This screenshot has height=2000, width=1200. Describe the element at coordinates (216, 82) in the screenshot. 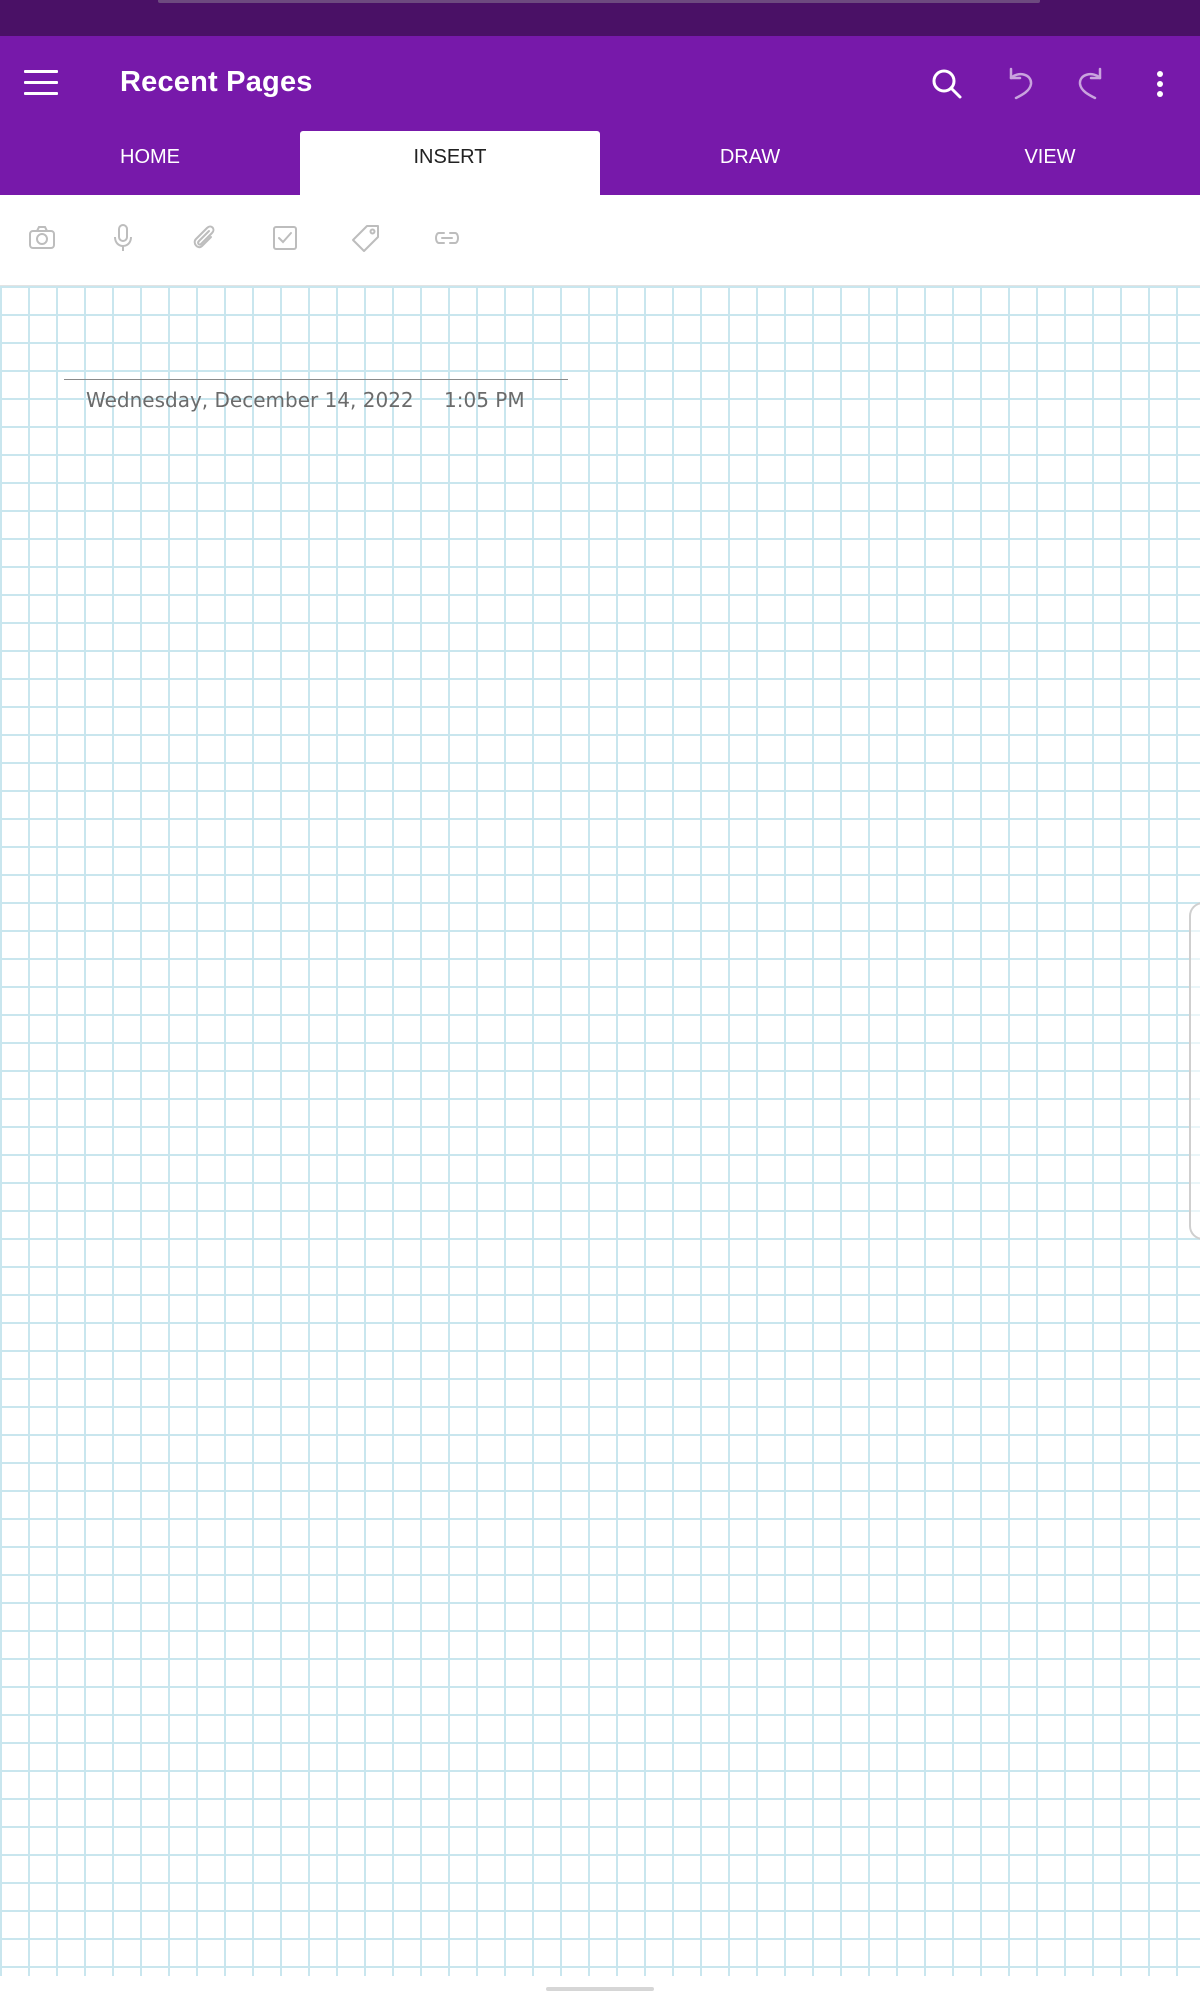

I see `page-title: Recent Pages` at that location.